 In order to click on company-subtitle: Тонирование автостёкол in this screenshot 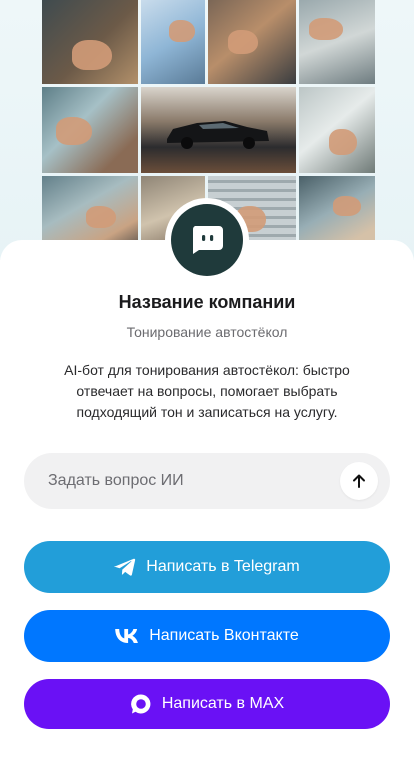, I will do `click(207, 332)`.